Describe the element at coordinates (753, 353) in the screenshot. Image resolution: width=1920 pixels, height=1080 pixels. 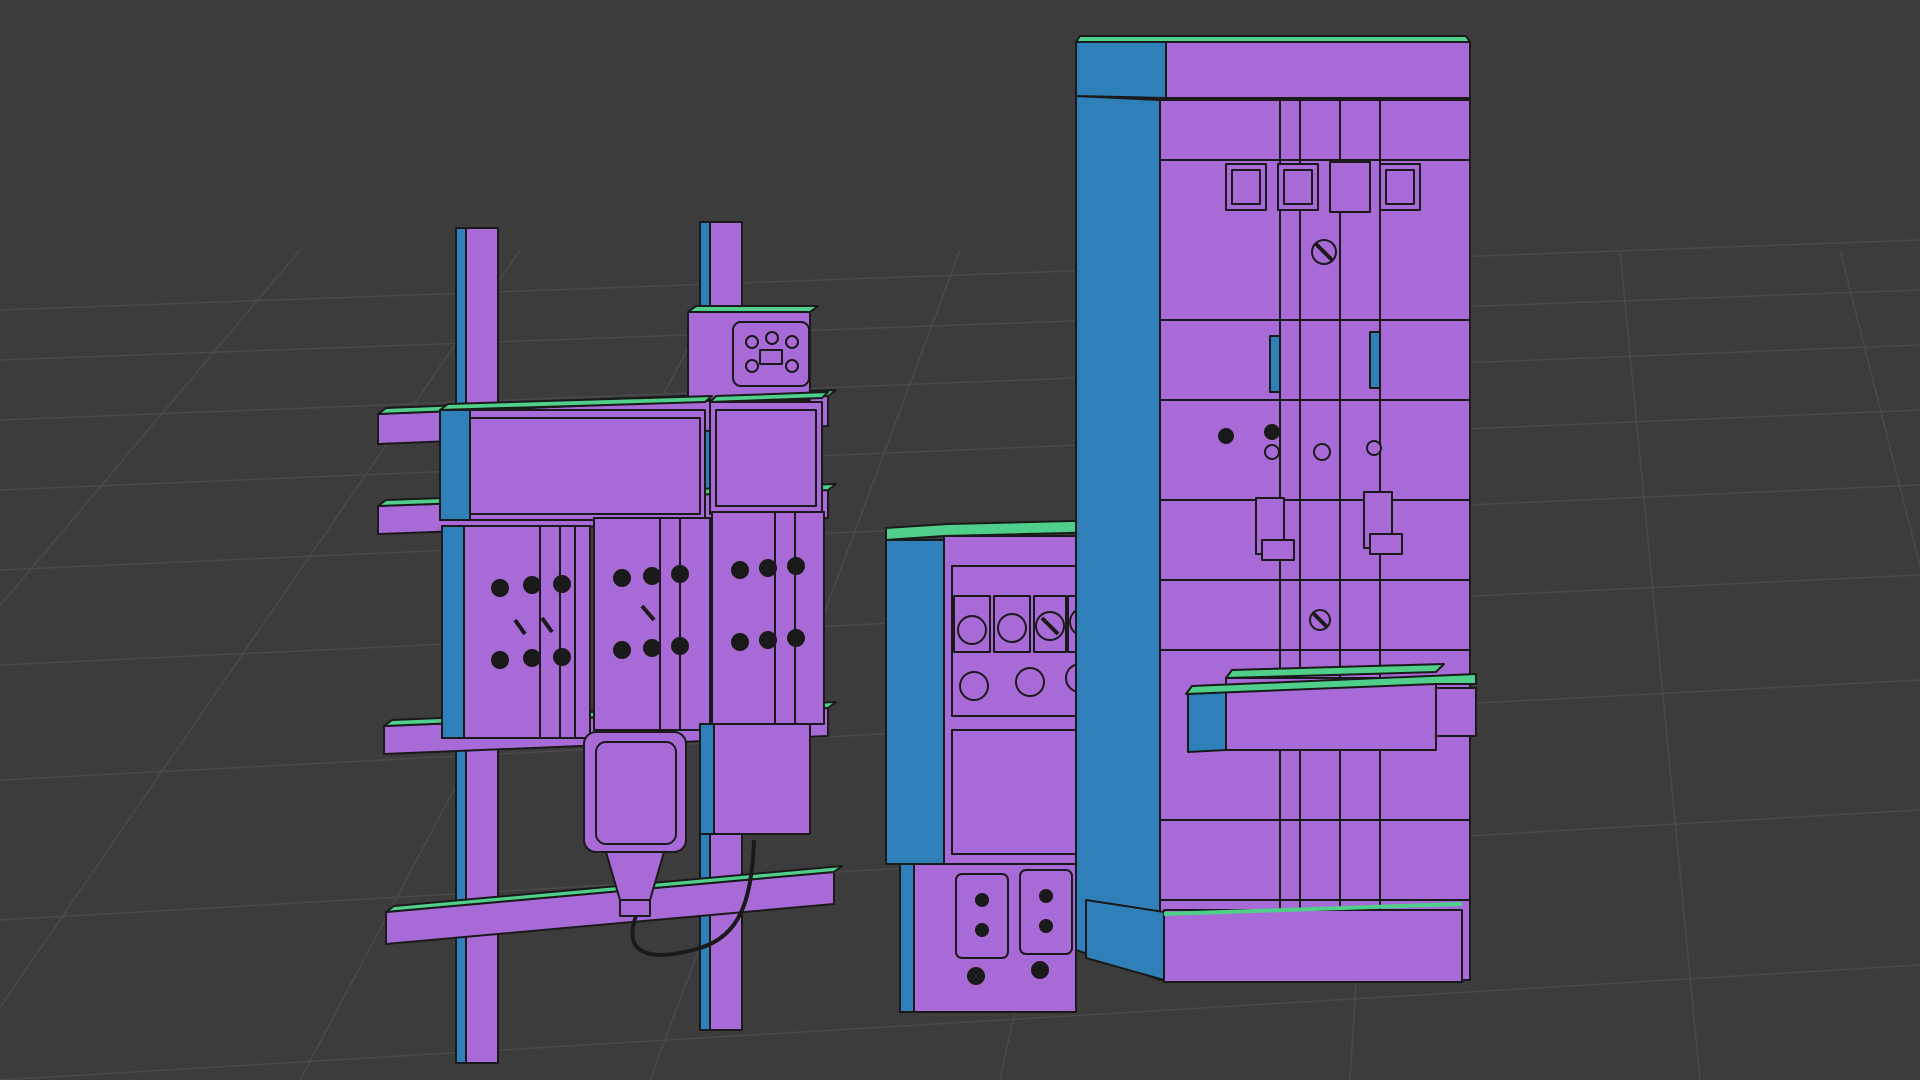
I see `junction-box-top` at that location.